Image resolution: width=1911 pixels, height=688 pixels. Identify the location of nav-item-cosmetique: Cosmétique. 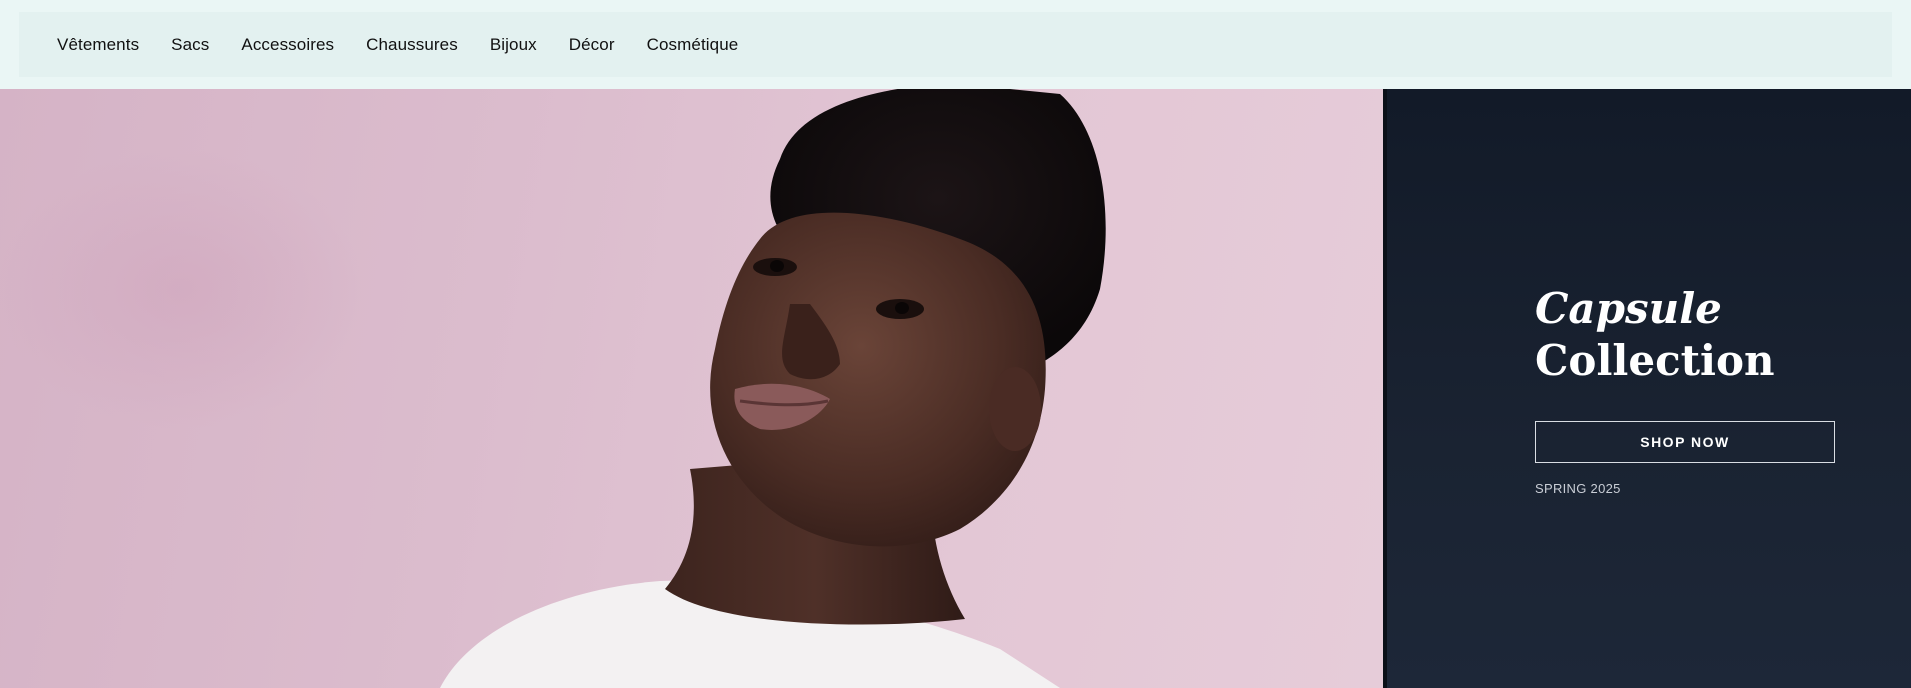
(693, 45).